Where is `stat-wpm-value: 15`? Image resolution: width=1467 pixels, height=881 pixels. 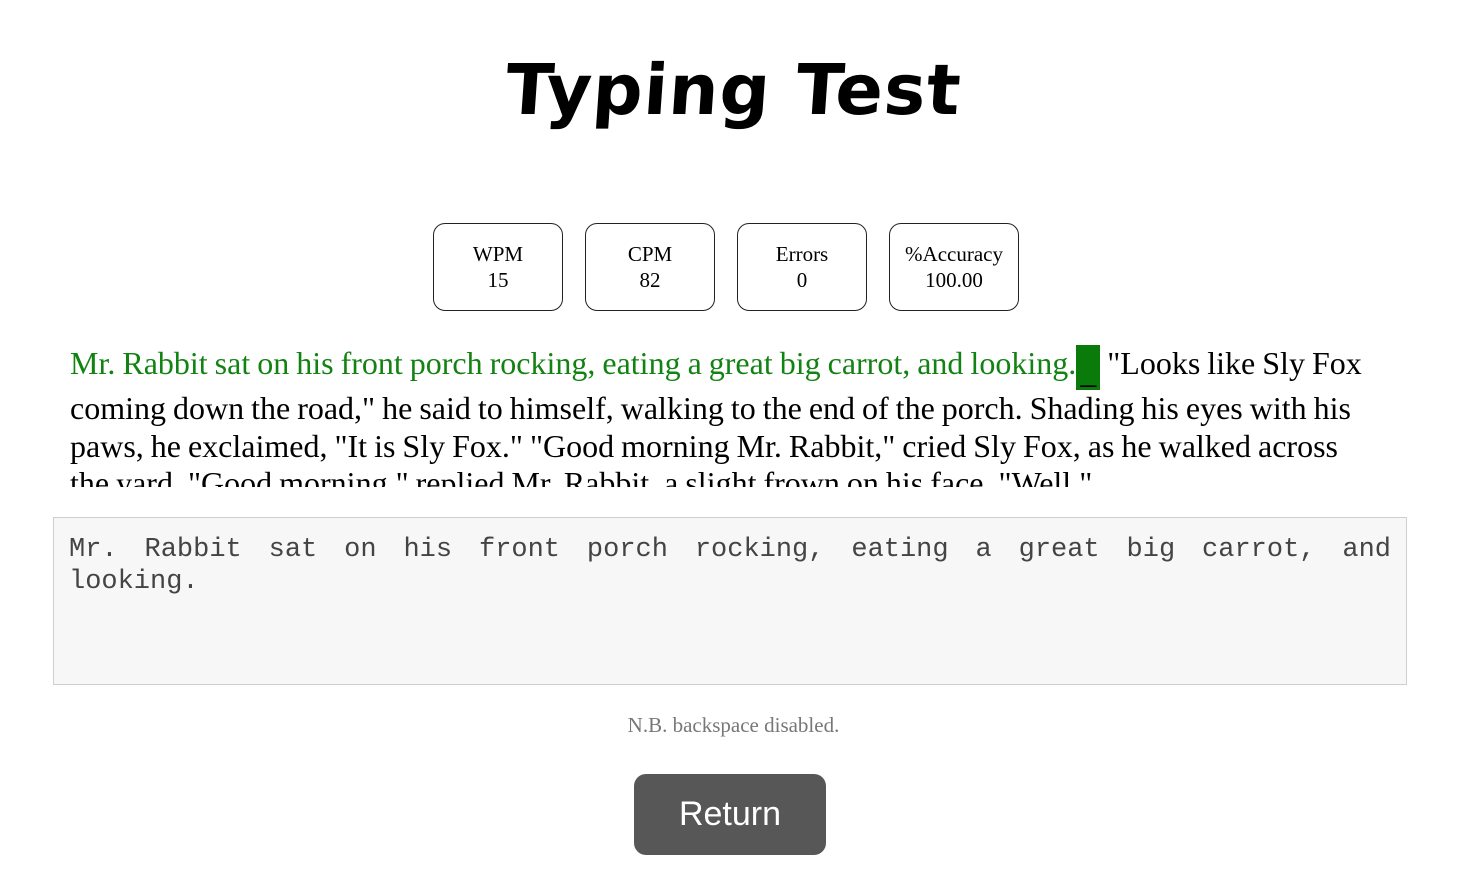 stat-wpm-value: 15 is located at coordinates (498, 280).